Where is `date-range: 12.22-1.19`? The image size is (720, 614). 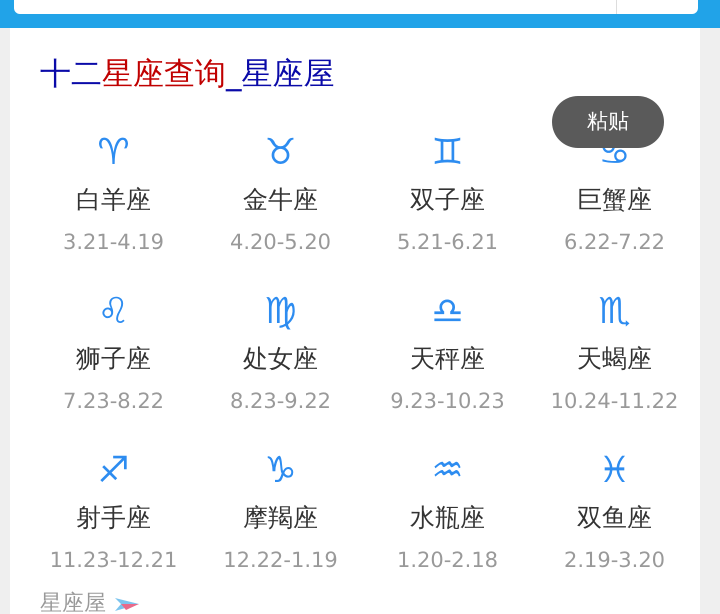 date-range: 12.22-1.19 is located at coordinates (280, 560).